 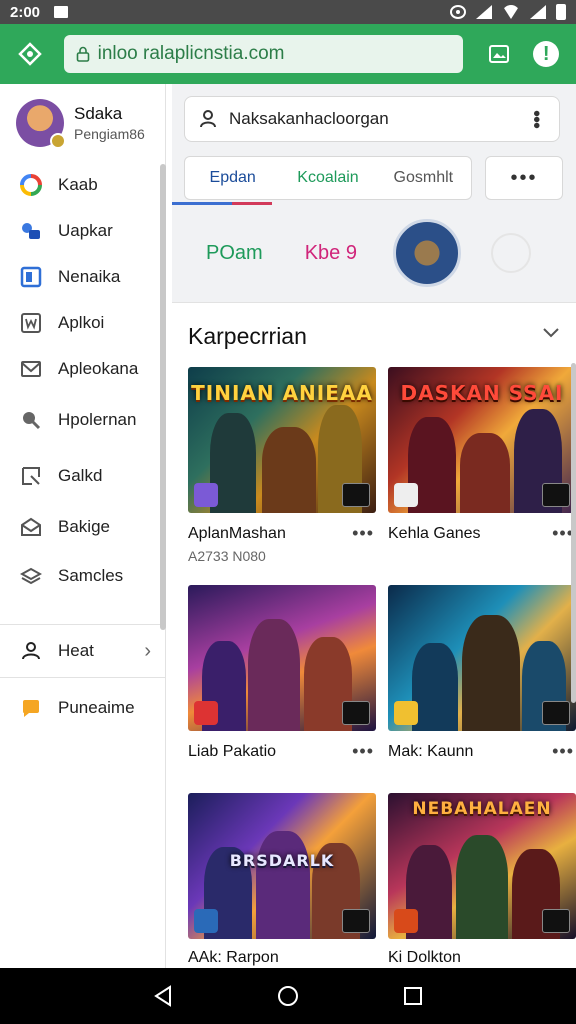 I want to click on person-icon, so click(x=31, y=651).